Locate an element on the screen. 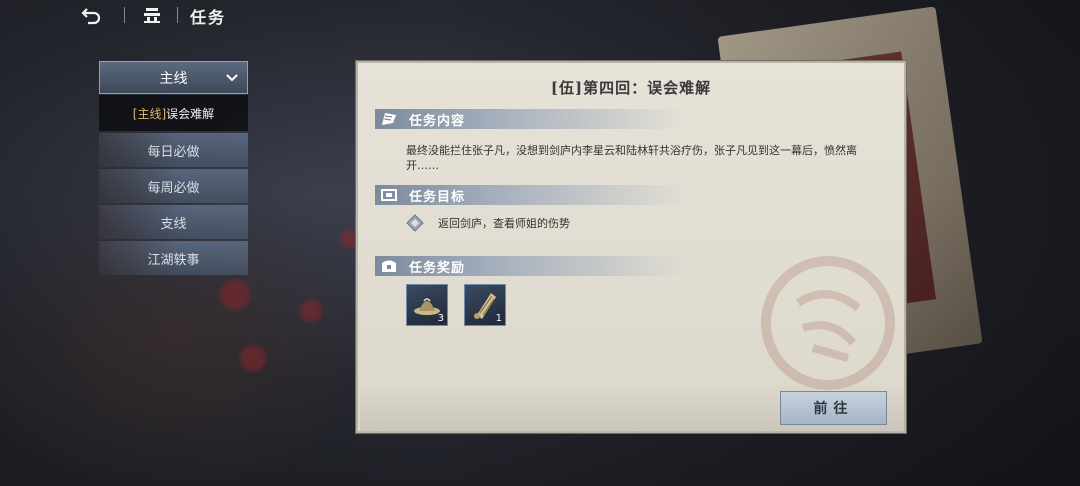 The width and height of the screenshot is (1080, 486). section-content-header: 任务内容 is located at coordinates (530, 119).